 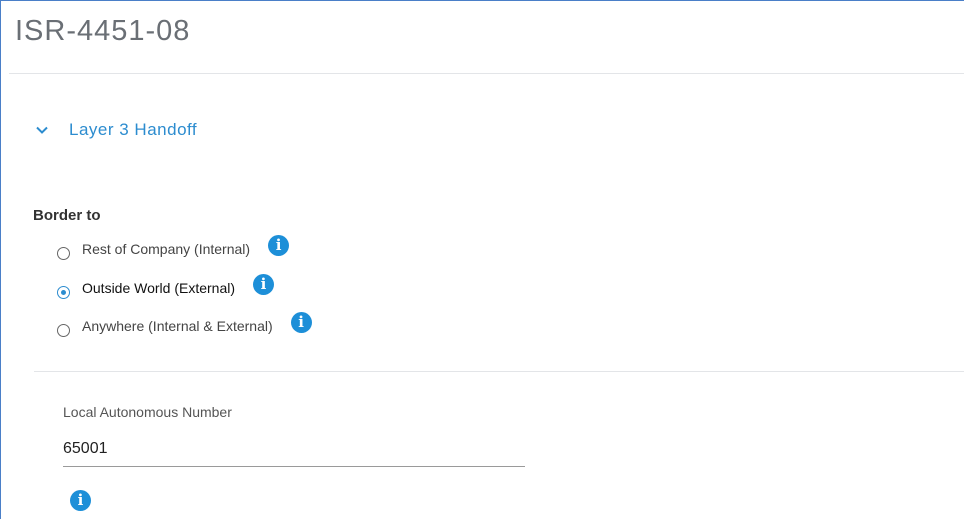 What do you see at coordinates (63, 292) in the screenshot?
I see `radio-outside-world` at bounding box center [63, 292].